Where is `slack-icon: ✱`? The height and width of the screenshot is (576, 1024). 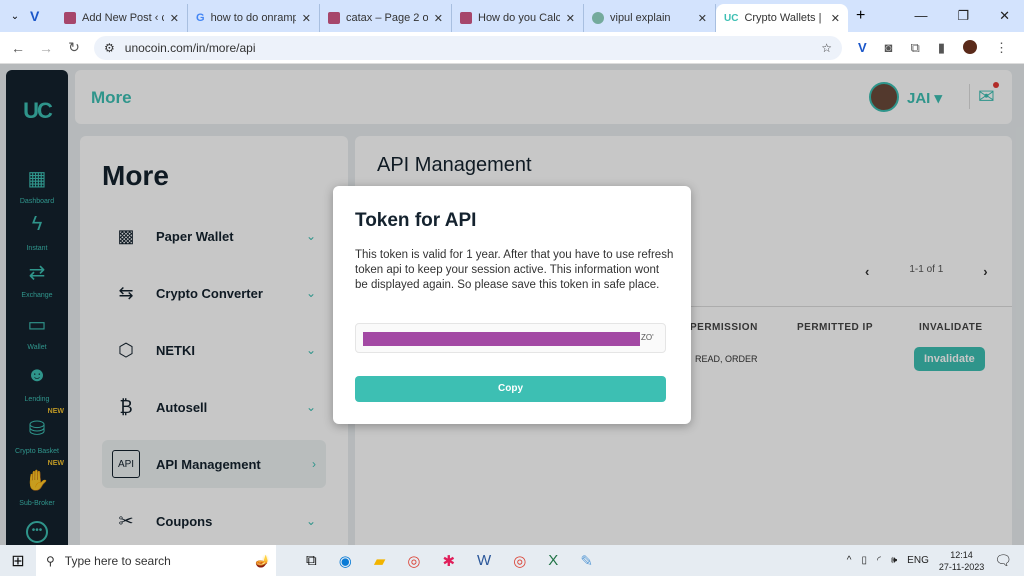 slack-icon: ✱ is located at coordinates (448, 561).